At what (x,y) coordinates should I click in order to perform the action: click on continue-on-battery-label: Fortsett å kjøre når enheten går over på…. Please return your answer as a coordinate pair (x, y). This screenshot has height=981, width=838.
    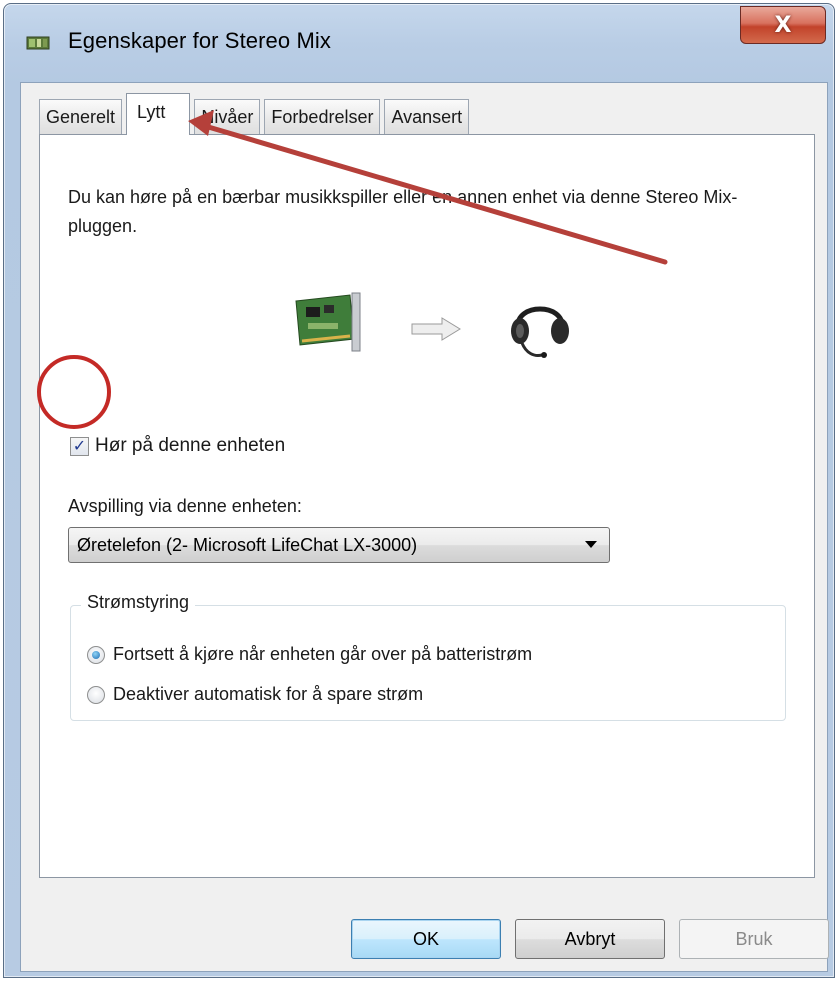
    Looking at the image, I should click on (323, 654).